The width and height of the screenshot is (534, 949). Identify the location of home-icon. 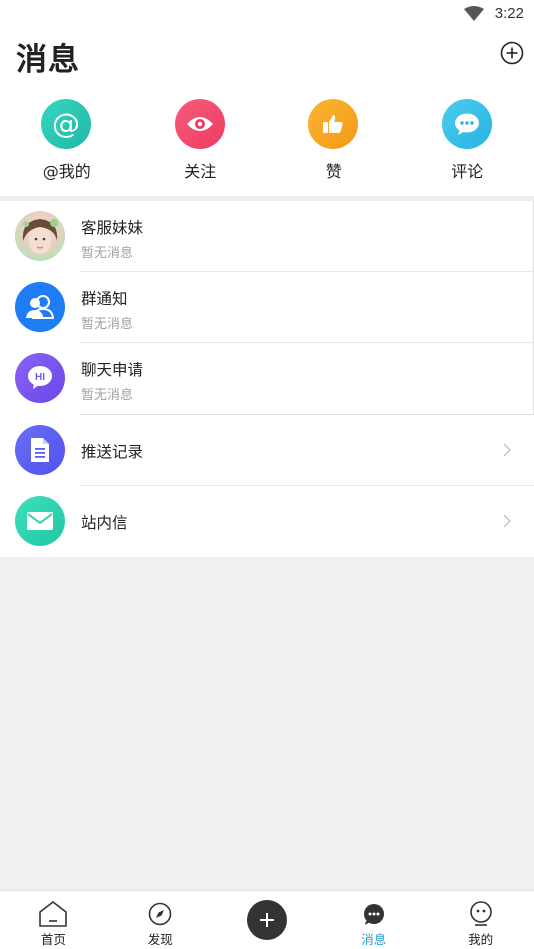
(53, 914).